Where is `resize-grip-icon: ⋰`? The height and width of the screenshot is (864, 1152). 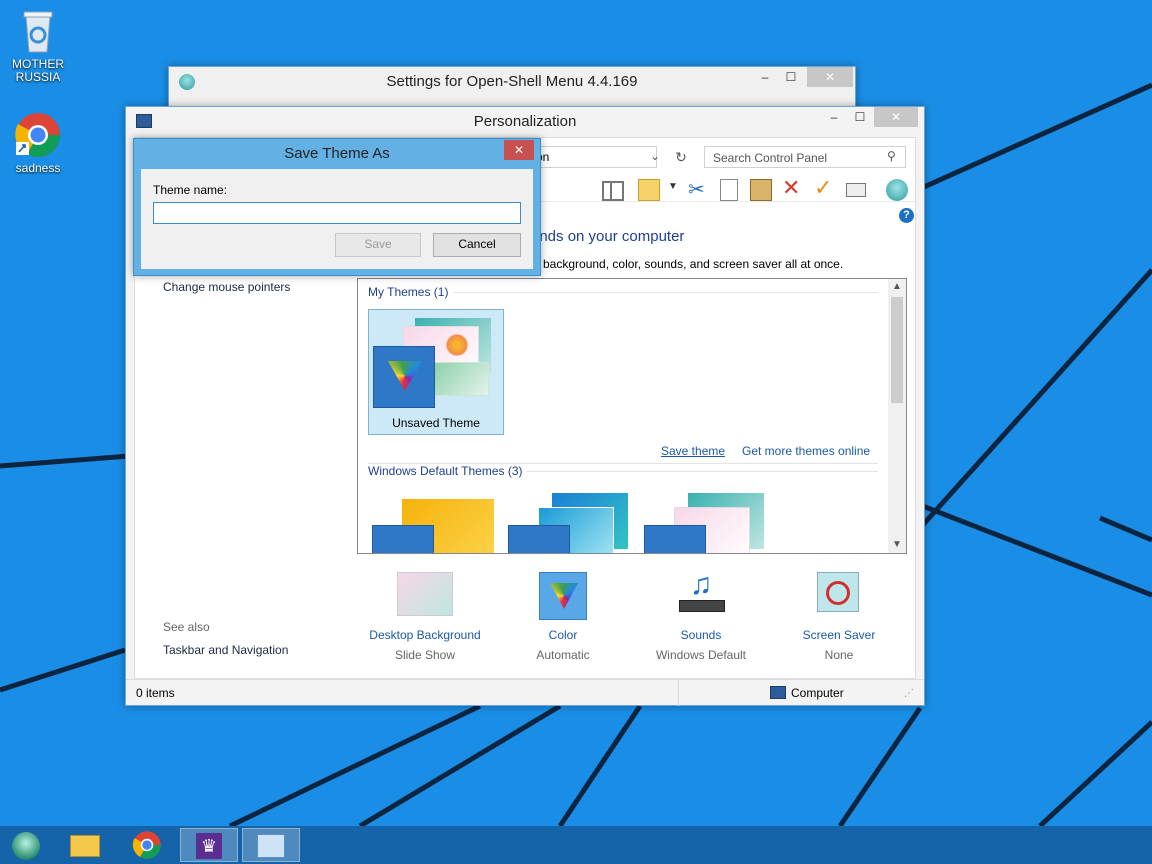 resize-grip-icon: ⋰ is located at coordinates (909, 693).